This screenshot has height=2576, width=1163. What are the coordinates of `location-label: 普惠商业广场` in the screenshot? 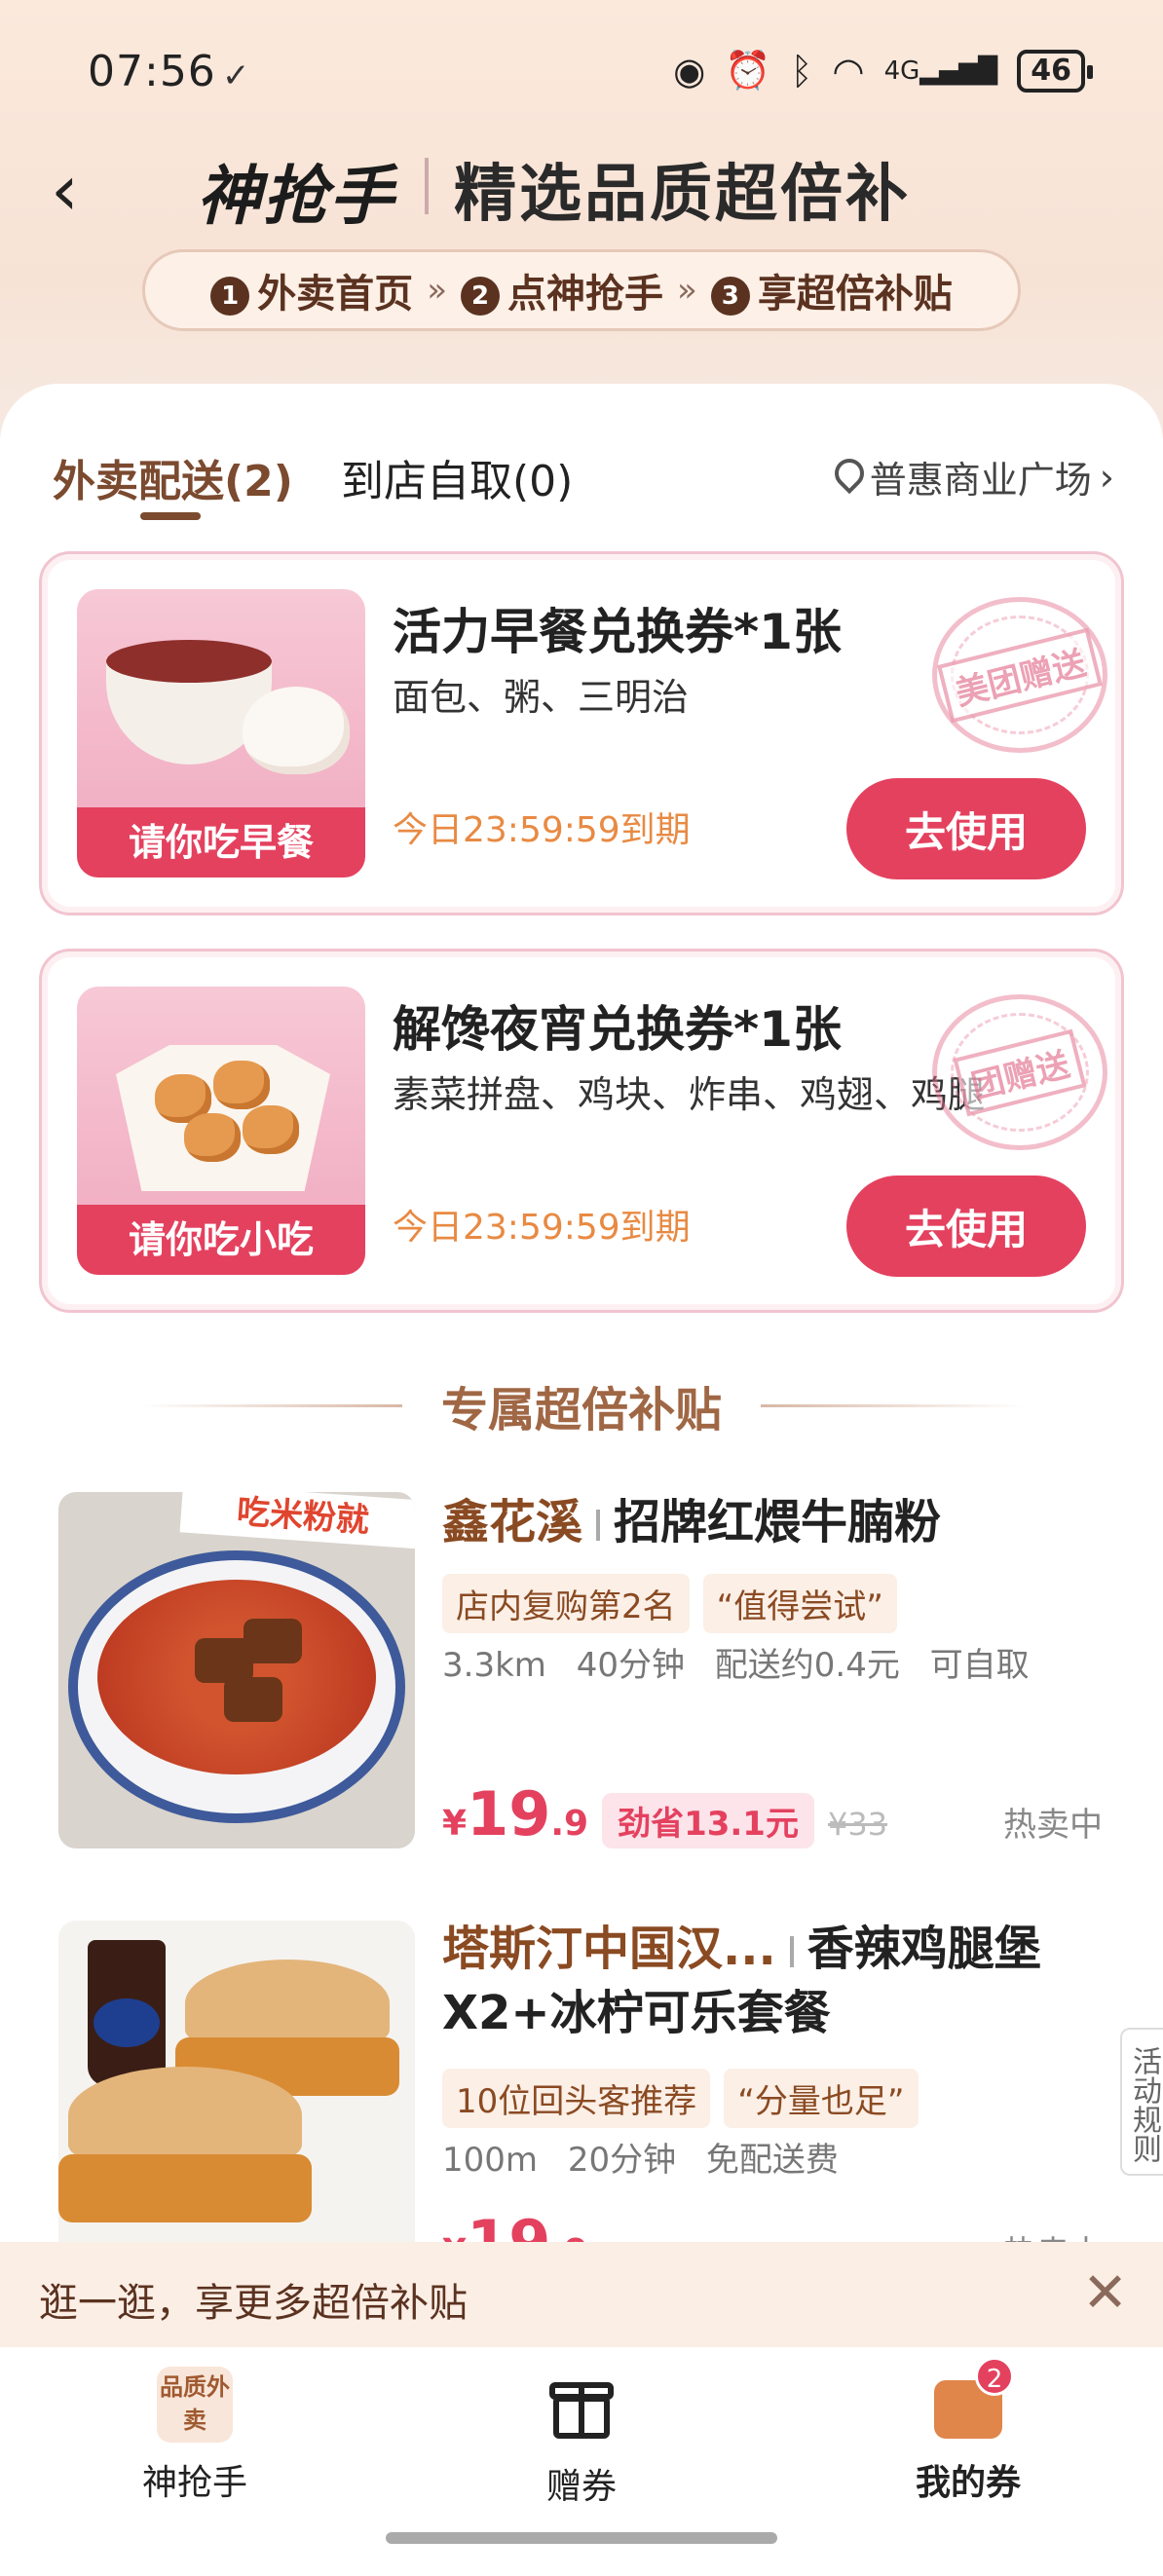 It's located at (980, 480).